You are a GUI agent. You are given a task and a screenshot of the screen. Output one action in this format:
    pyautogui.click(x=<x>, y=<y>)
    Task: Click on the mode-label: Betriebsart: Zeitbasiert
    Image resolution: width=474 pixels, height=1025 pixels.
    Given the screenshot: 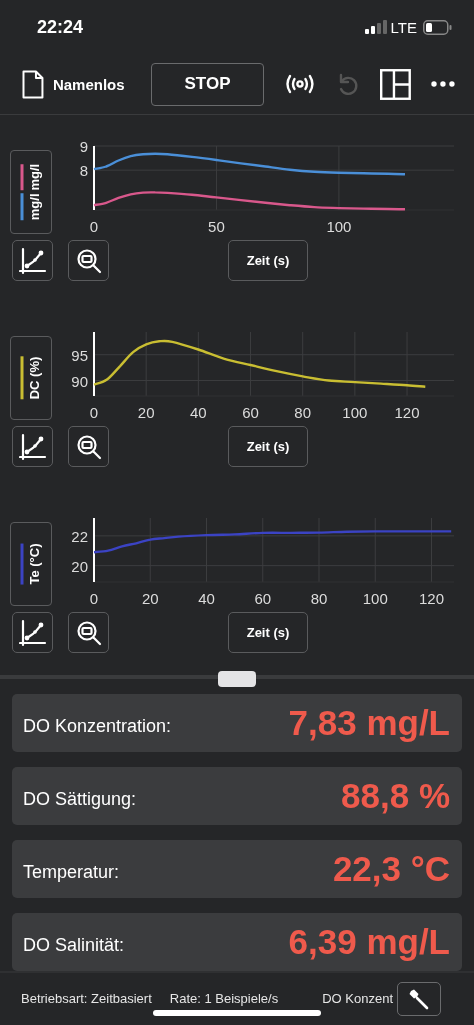 What is the action you would take?
    pyautogui.click(x=86, y=999)
    